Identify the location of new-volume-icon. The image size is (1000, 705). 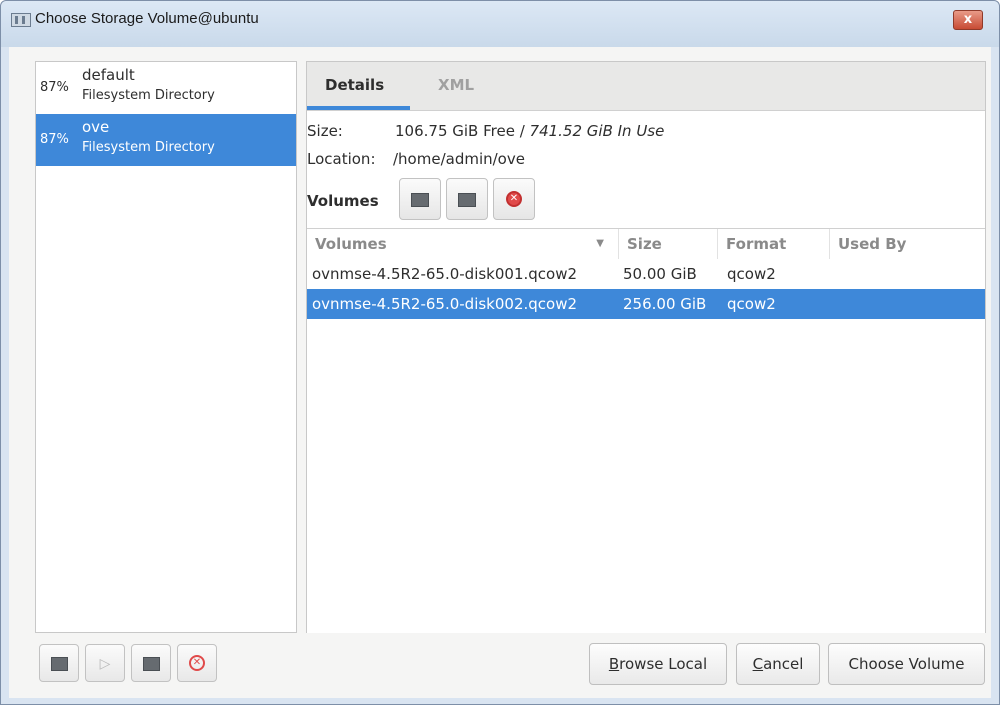
(420, 200).